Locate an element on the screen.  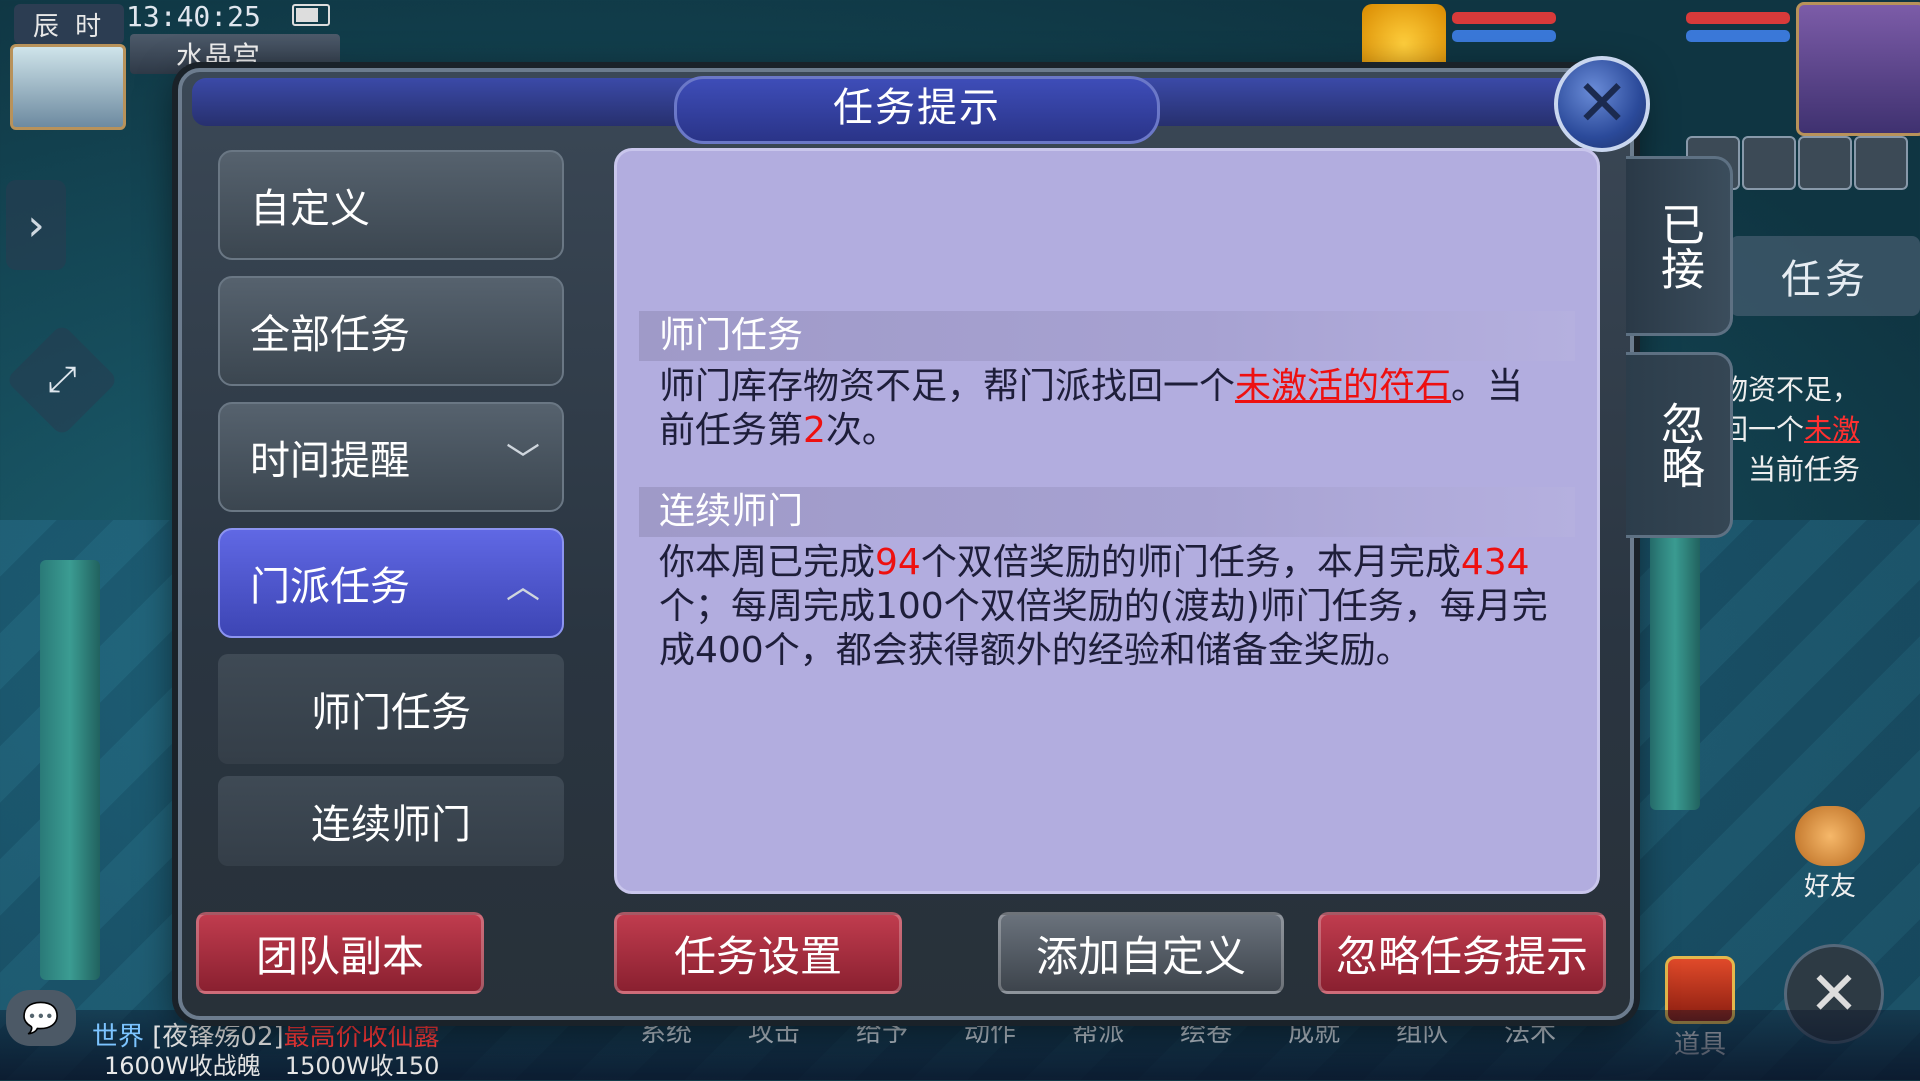
handshake-icon is located at coordinates (1830, 836).